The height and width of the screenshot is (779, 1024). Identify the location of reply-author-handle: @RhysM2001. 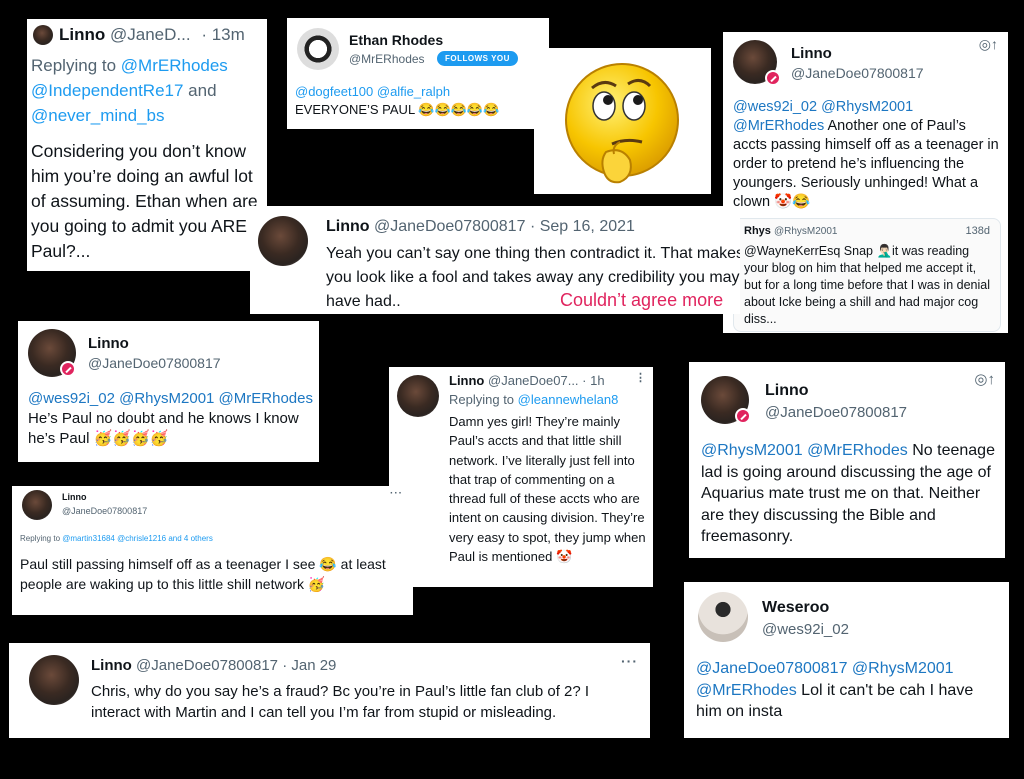
(806, 231).